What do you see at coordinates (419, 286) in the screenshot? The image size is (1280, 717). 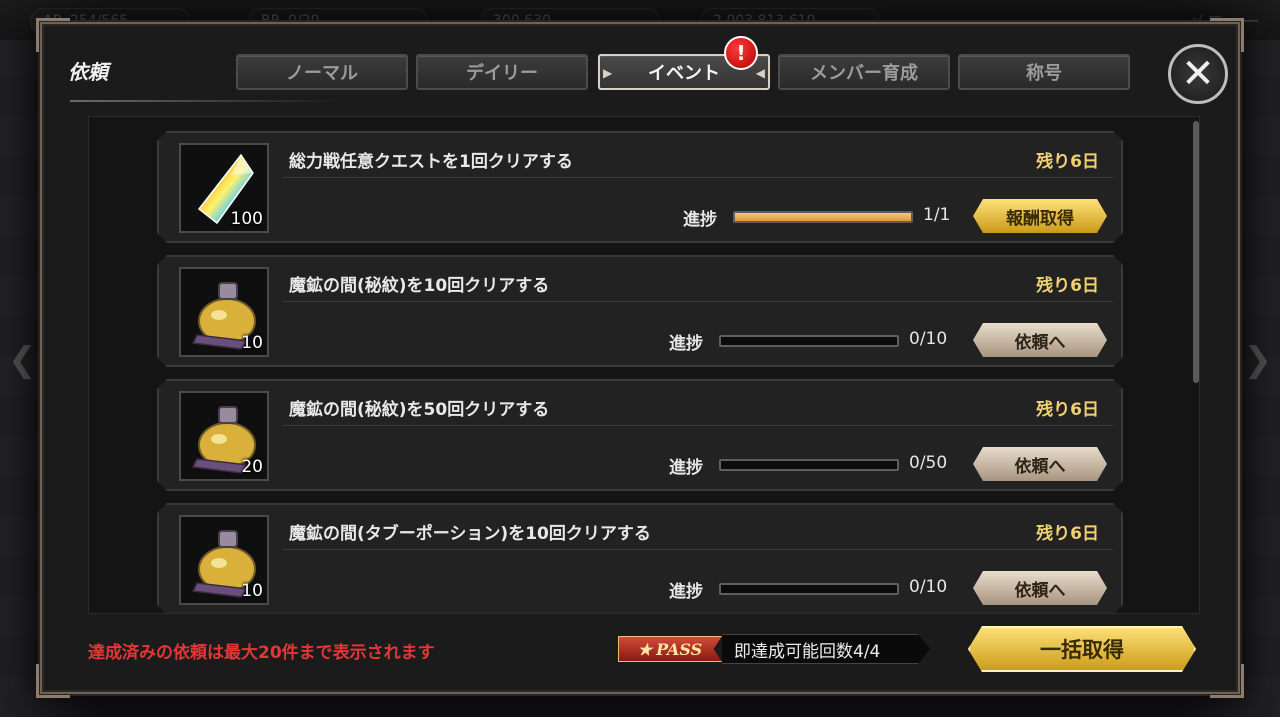 I see `quest-title: 魔鉱の間(秘紋)を10回クリアする` at bounding box center [419, 286].